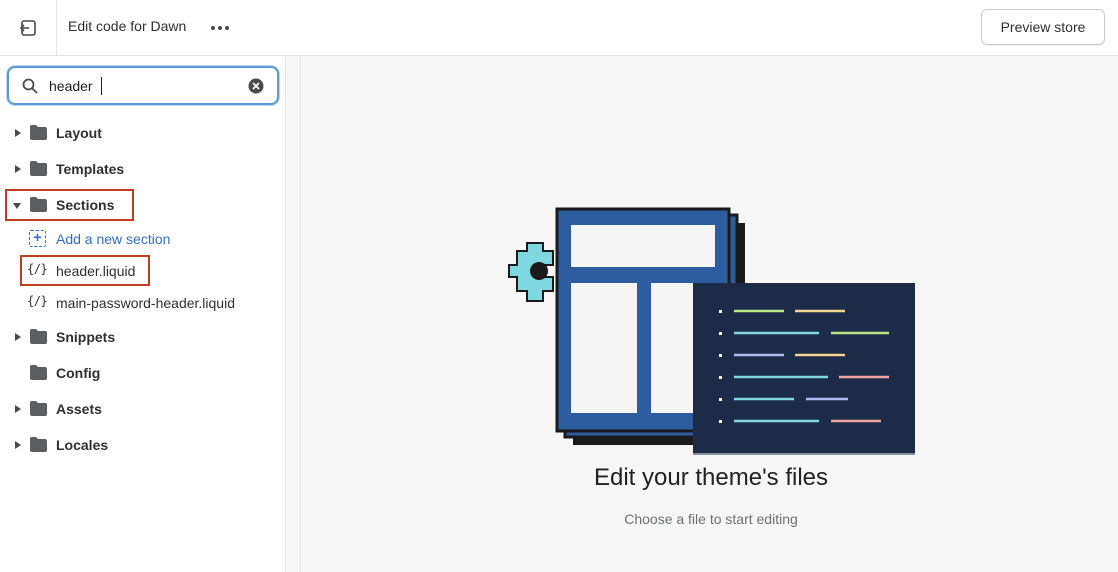  I want to click on add-section-link: + Add a new section, so click(143, 239).